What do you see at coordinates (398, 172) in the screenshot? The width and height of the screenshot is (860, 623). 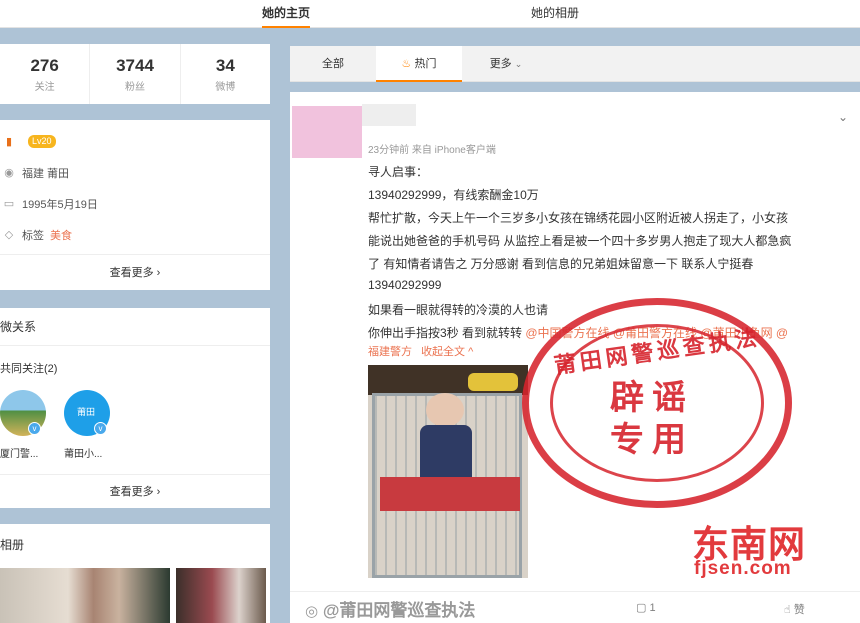 I see `post-text-line: 寻人启事：` at bounding box center [398, 172].